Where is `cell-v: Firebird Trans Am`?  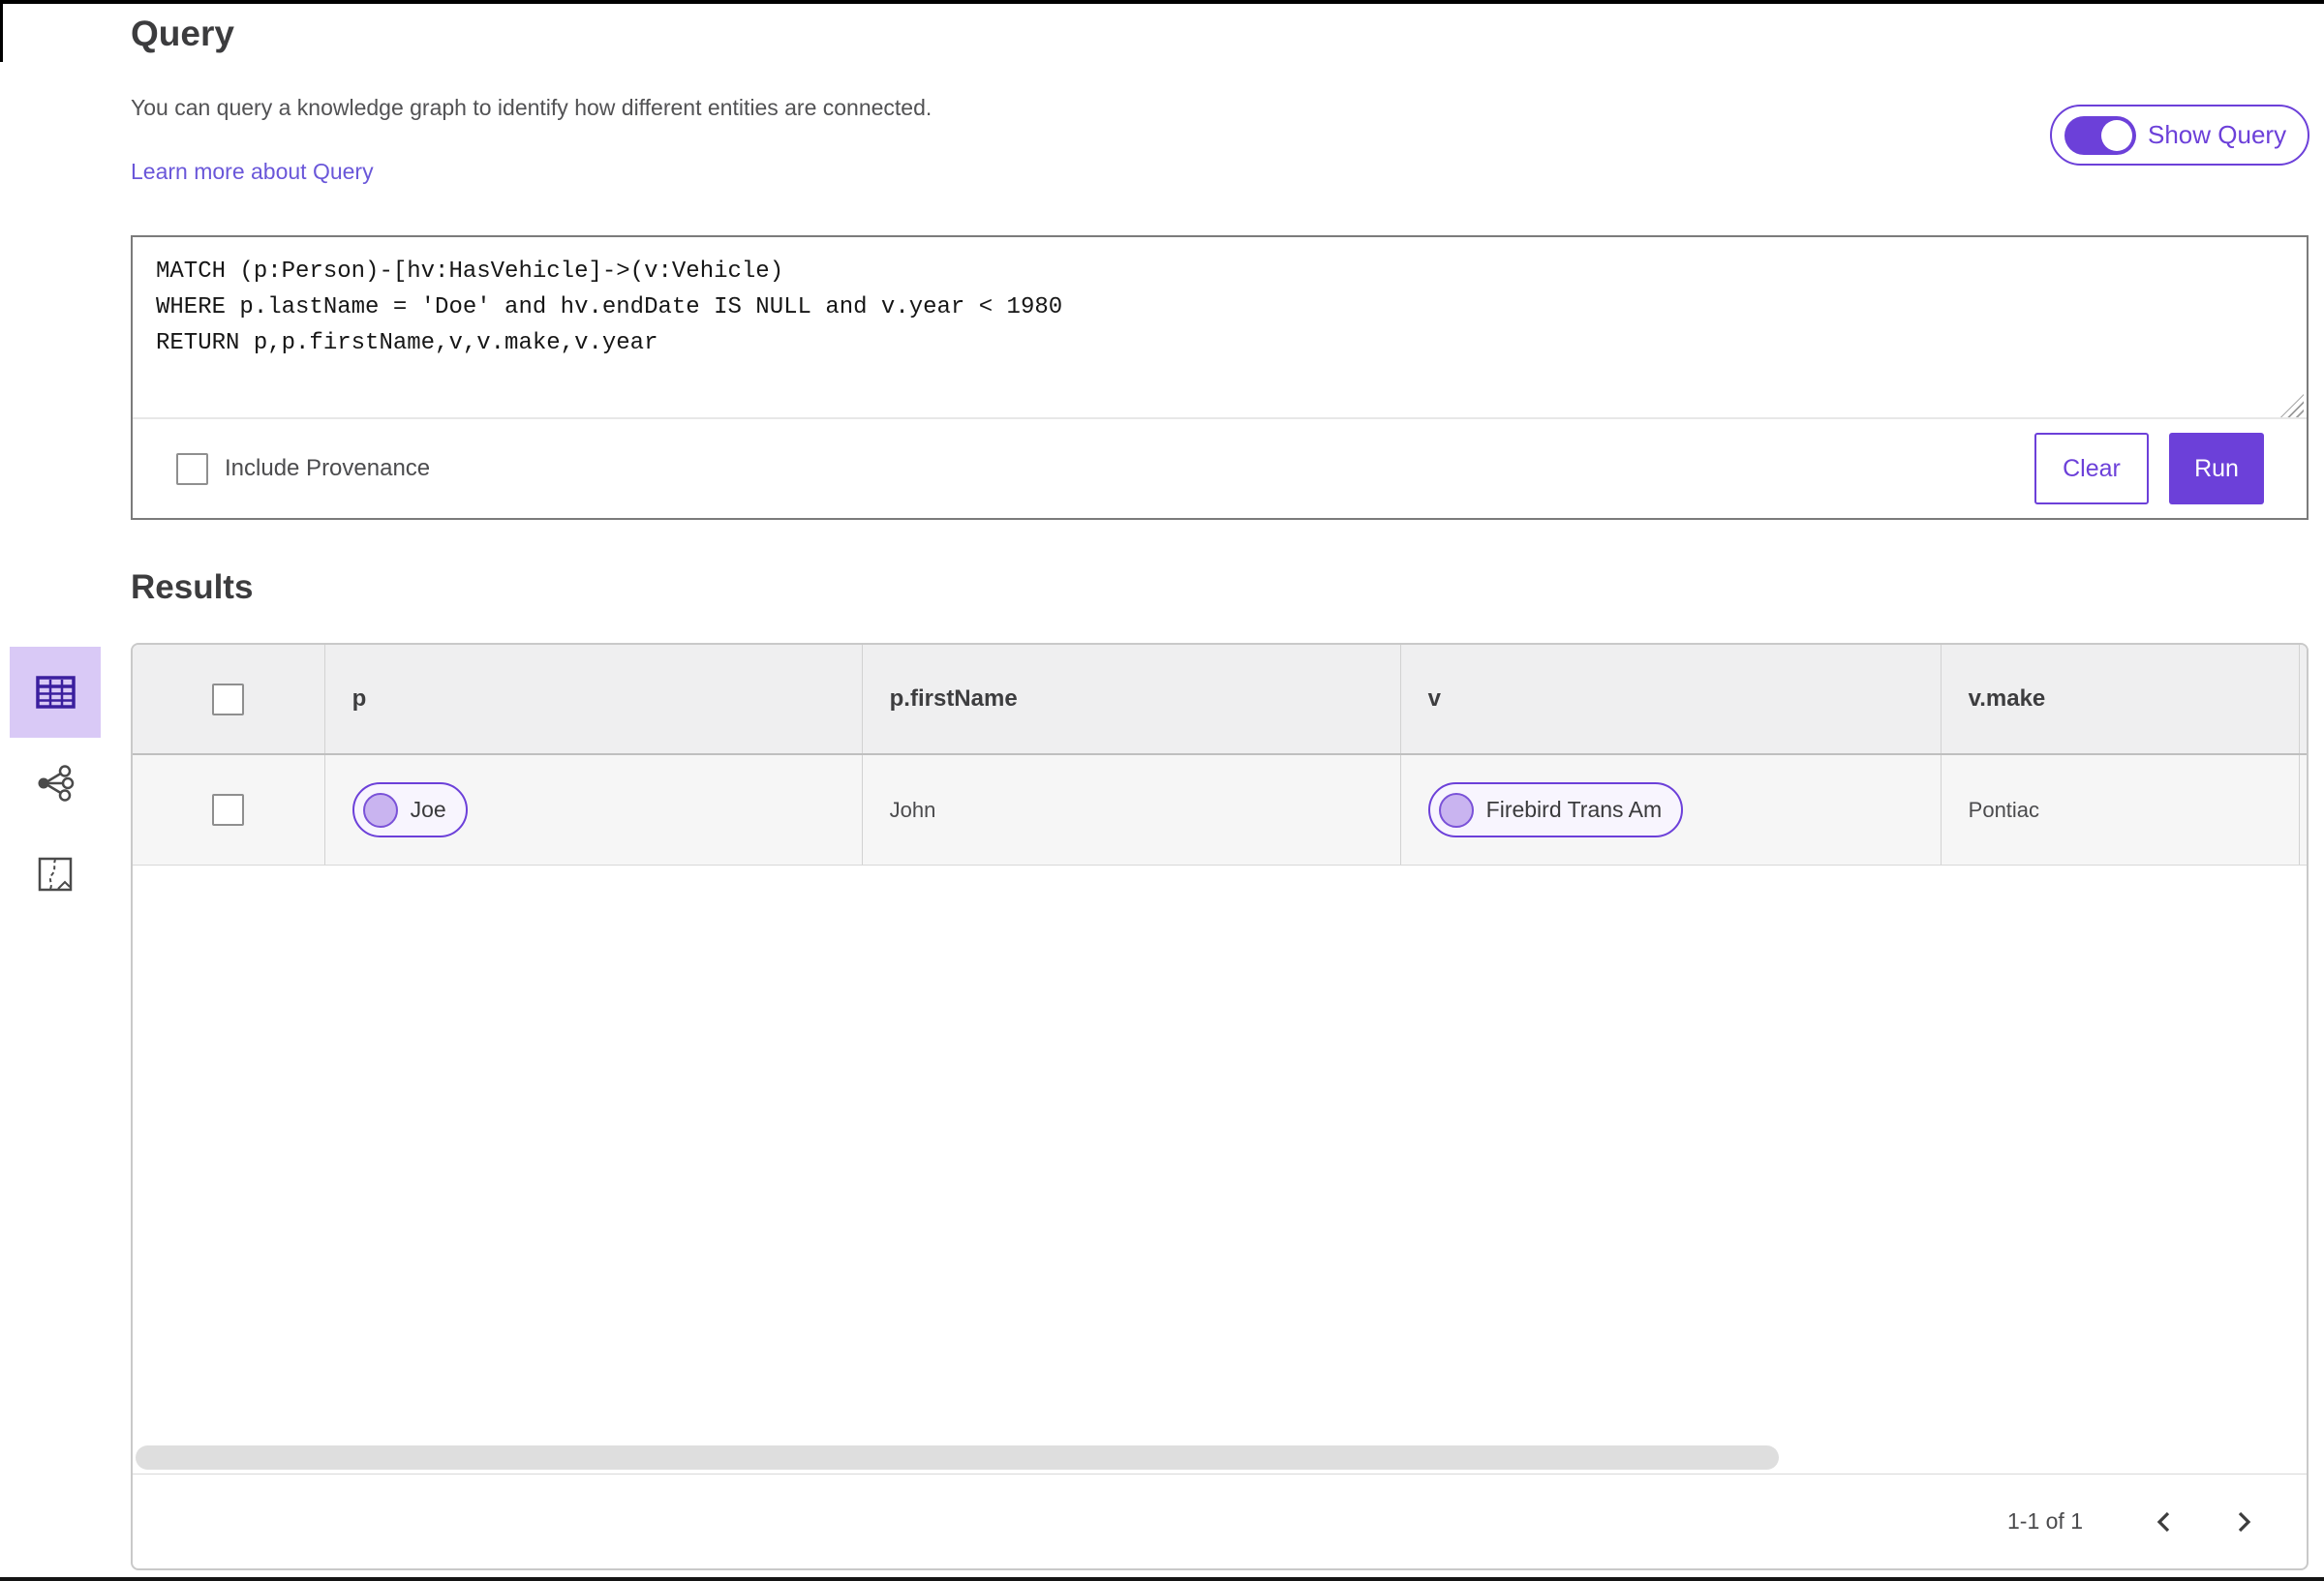
cell-v: Firebird Trans Am is located at coordinates (1672, 810).